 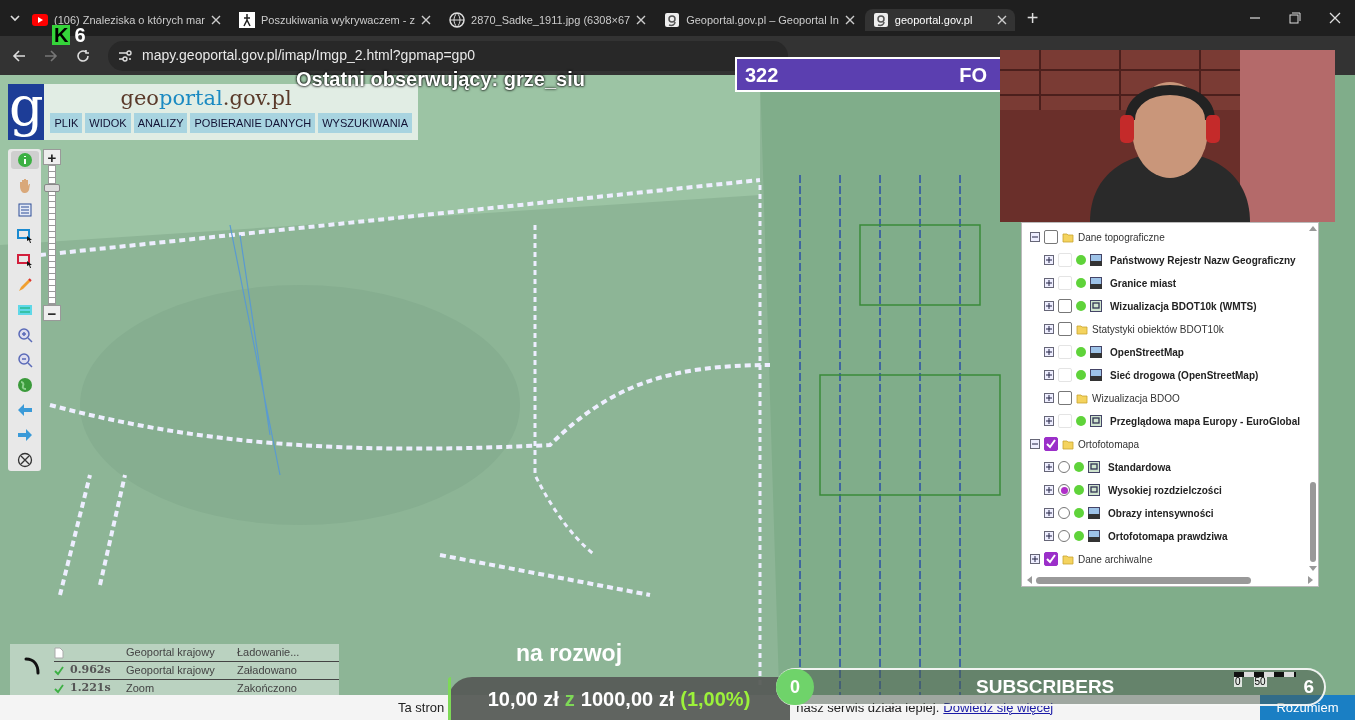 What do you see at coordinates (457, 20) in the screenshot?
I see `globe-icon` at bounding box center [457, 20].